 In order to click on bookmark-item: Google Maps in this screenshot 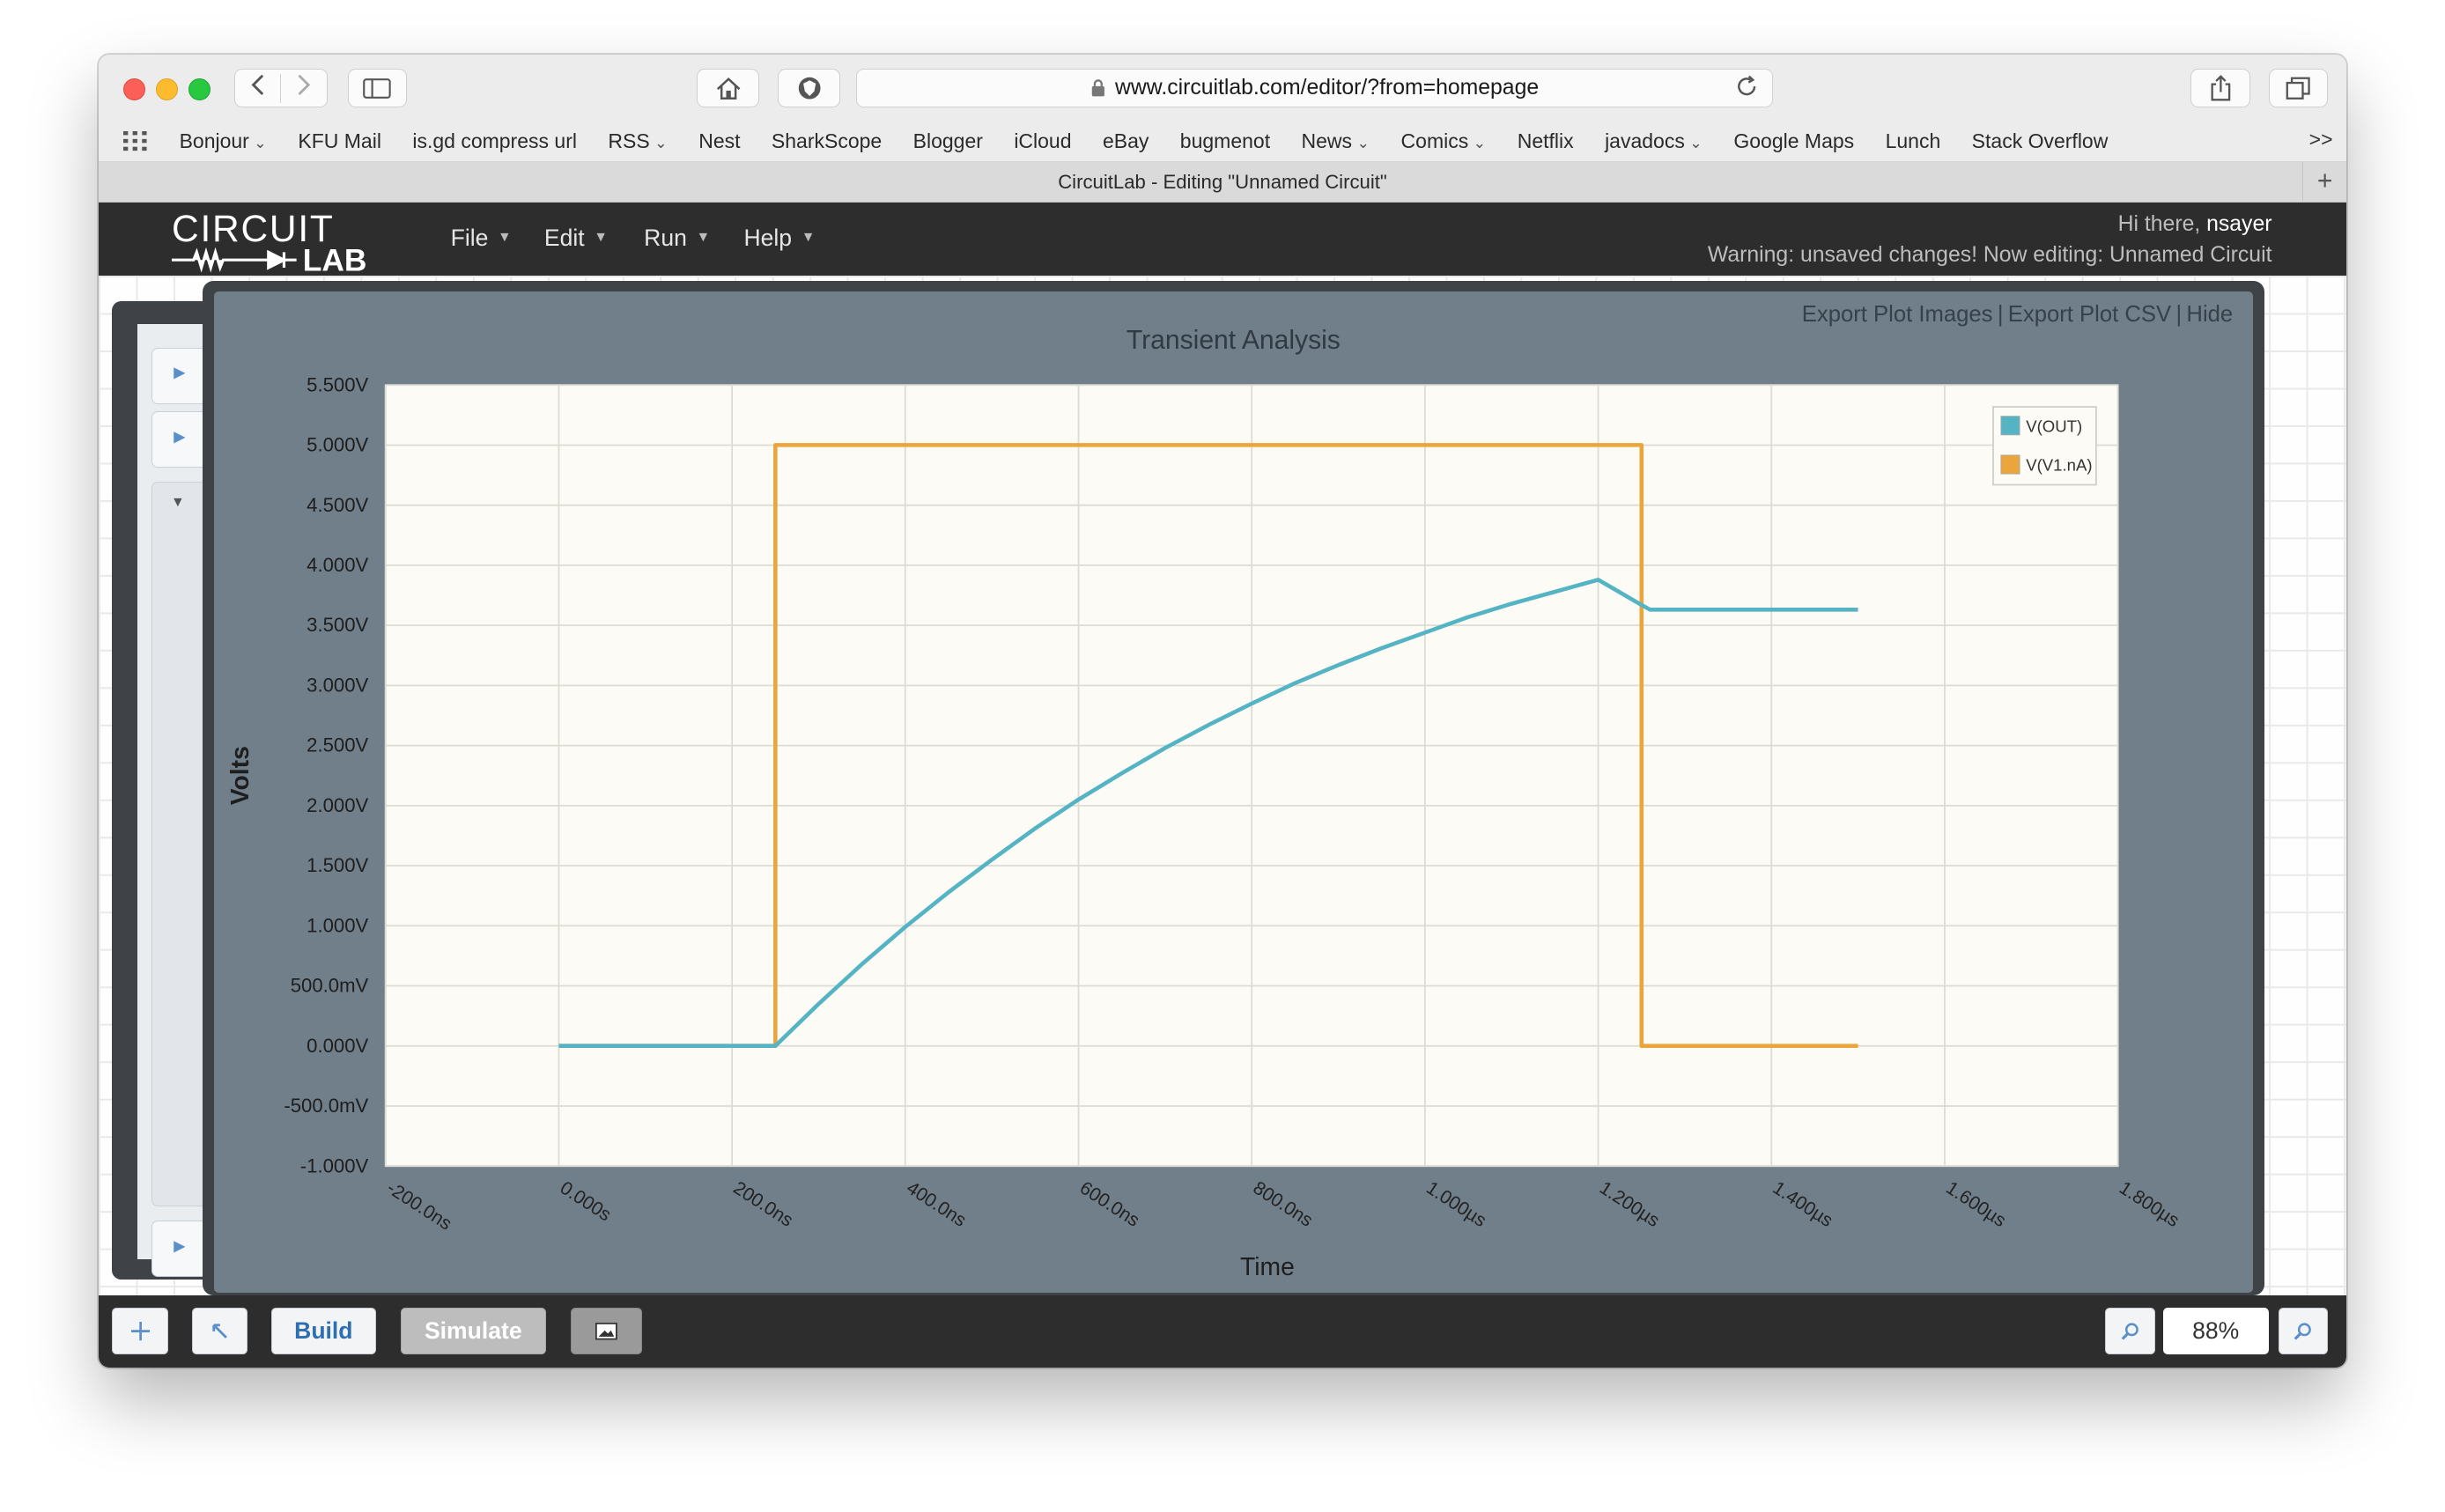, I will do `click(1793, 141)`.